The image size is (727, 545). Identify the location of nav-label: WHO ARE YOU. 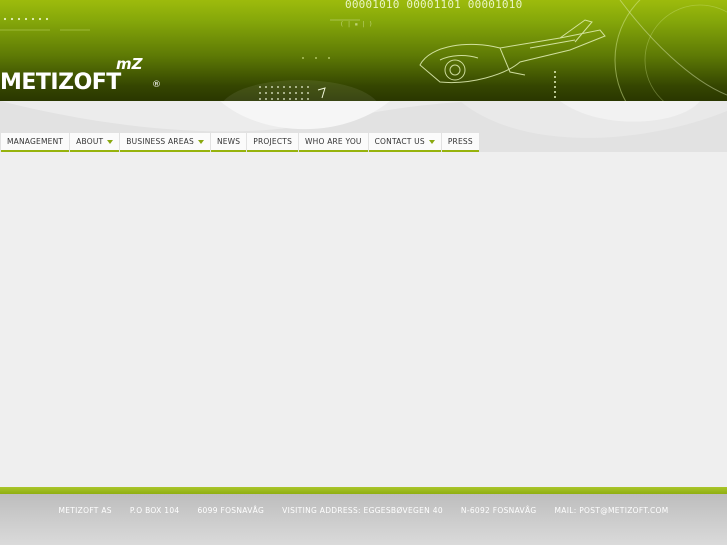
(333, 141).